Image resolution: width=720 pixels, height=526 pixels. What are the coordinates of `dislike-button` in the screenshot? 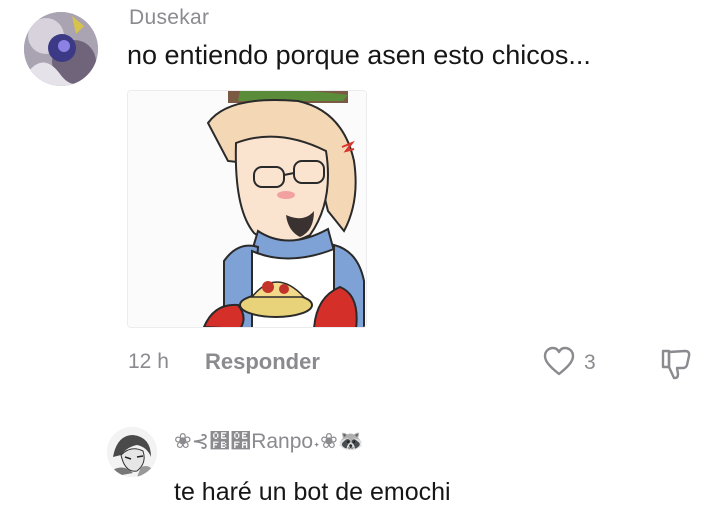 It's located at (676, 364).